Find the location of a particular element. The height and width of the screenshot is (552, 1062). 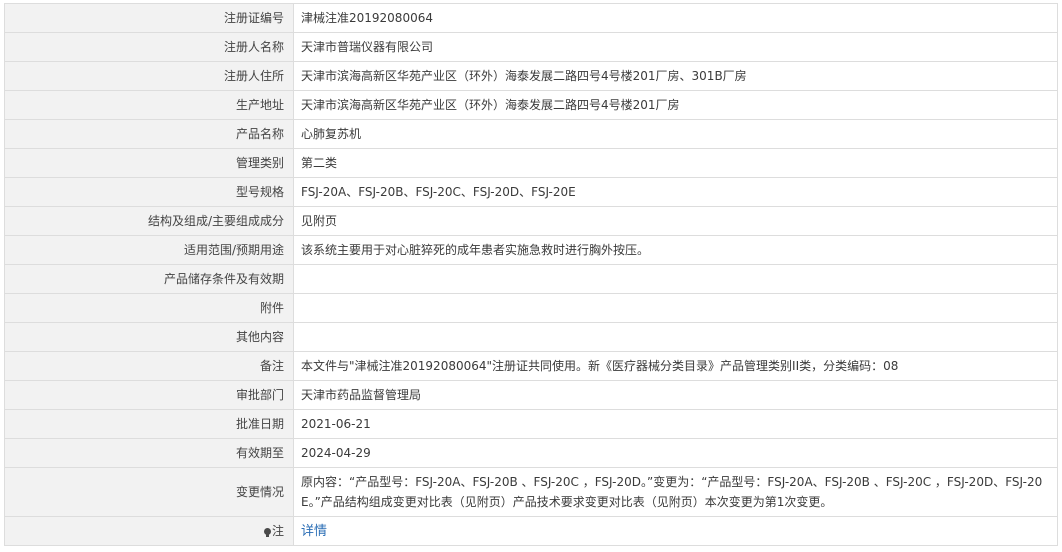

note-label-cell: 注 is located at coordinates (149, 531).